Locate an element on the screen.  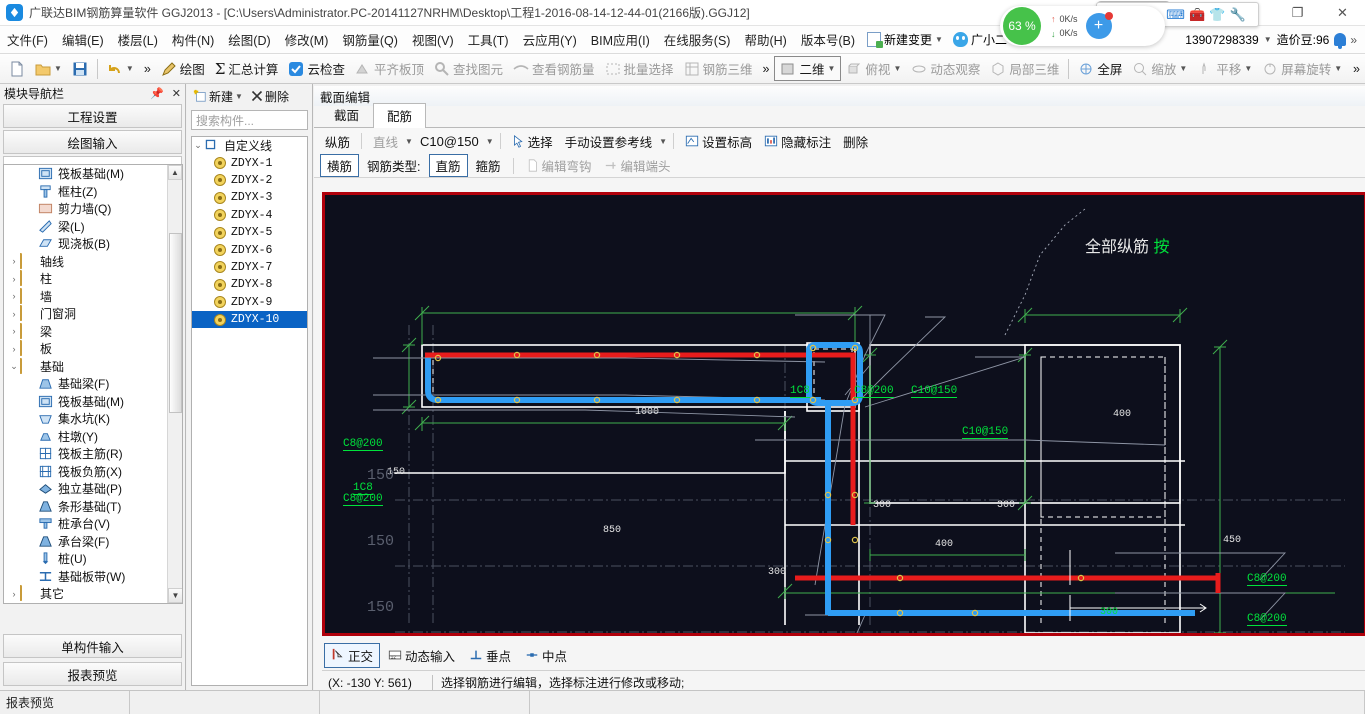
local-3d-button: 局部三维 is located at coordinates (1024, 68).